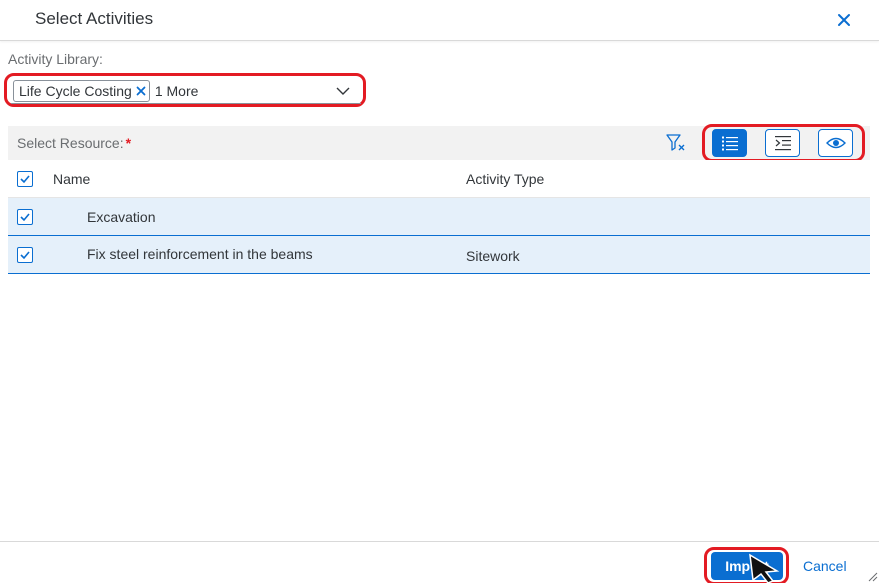 This screenshot has width=879, height=583. Describe the element at coordinates (493, 256) in the screenshot. I see `row-activity-type: Sitework` at that location.